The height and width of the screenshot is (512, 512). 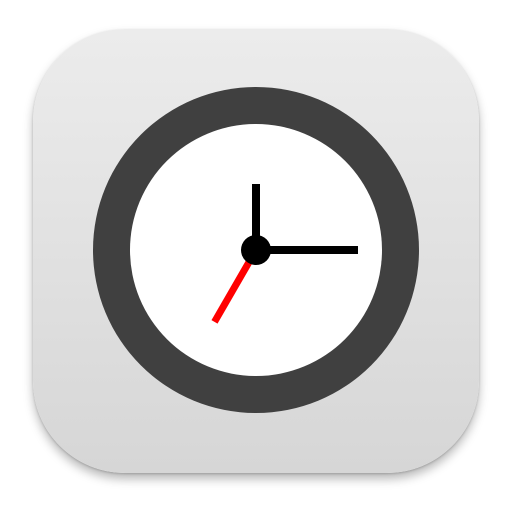 I want to click on clock-hub, so click(x=256, y=250).